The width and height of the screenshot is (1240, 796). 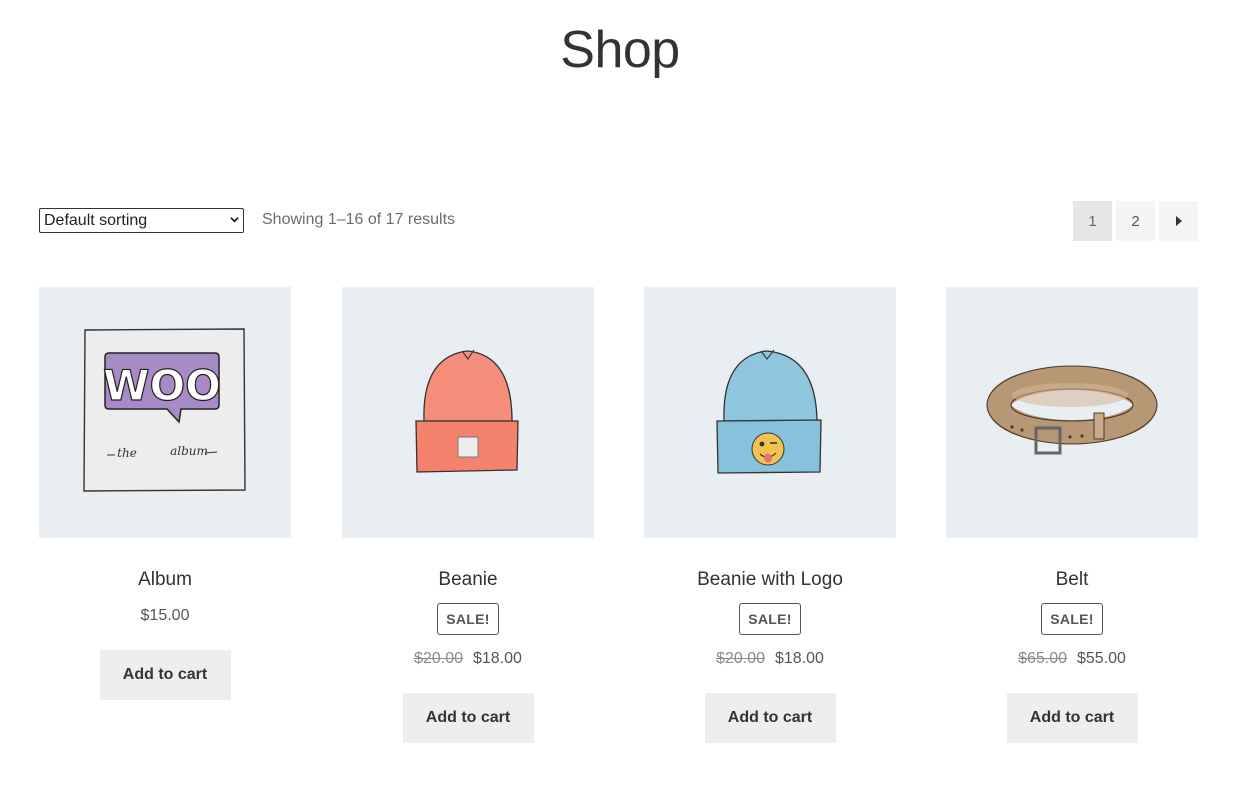 I want to click on product-card-beanie: Beanie SALE! $20.00 $18.00 Add to cart, so click(x=468, y=515).